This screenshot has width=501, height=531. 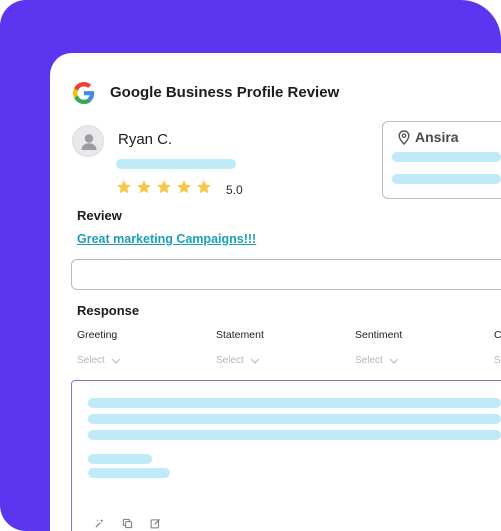 I want to click on review-label: Review, so click(x=99, y=215).